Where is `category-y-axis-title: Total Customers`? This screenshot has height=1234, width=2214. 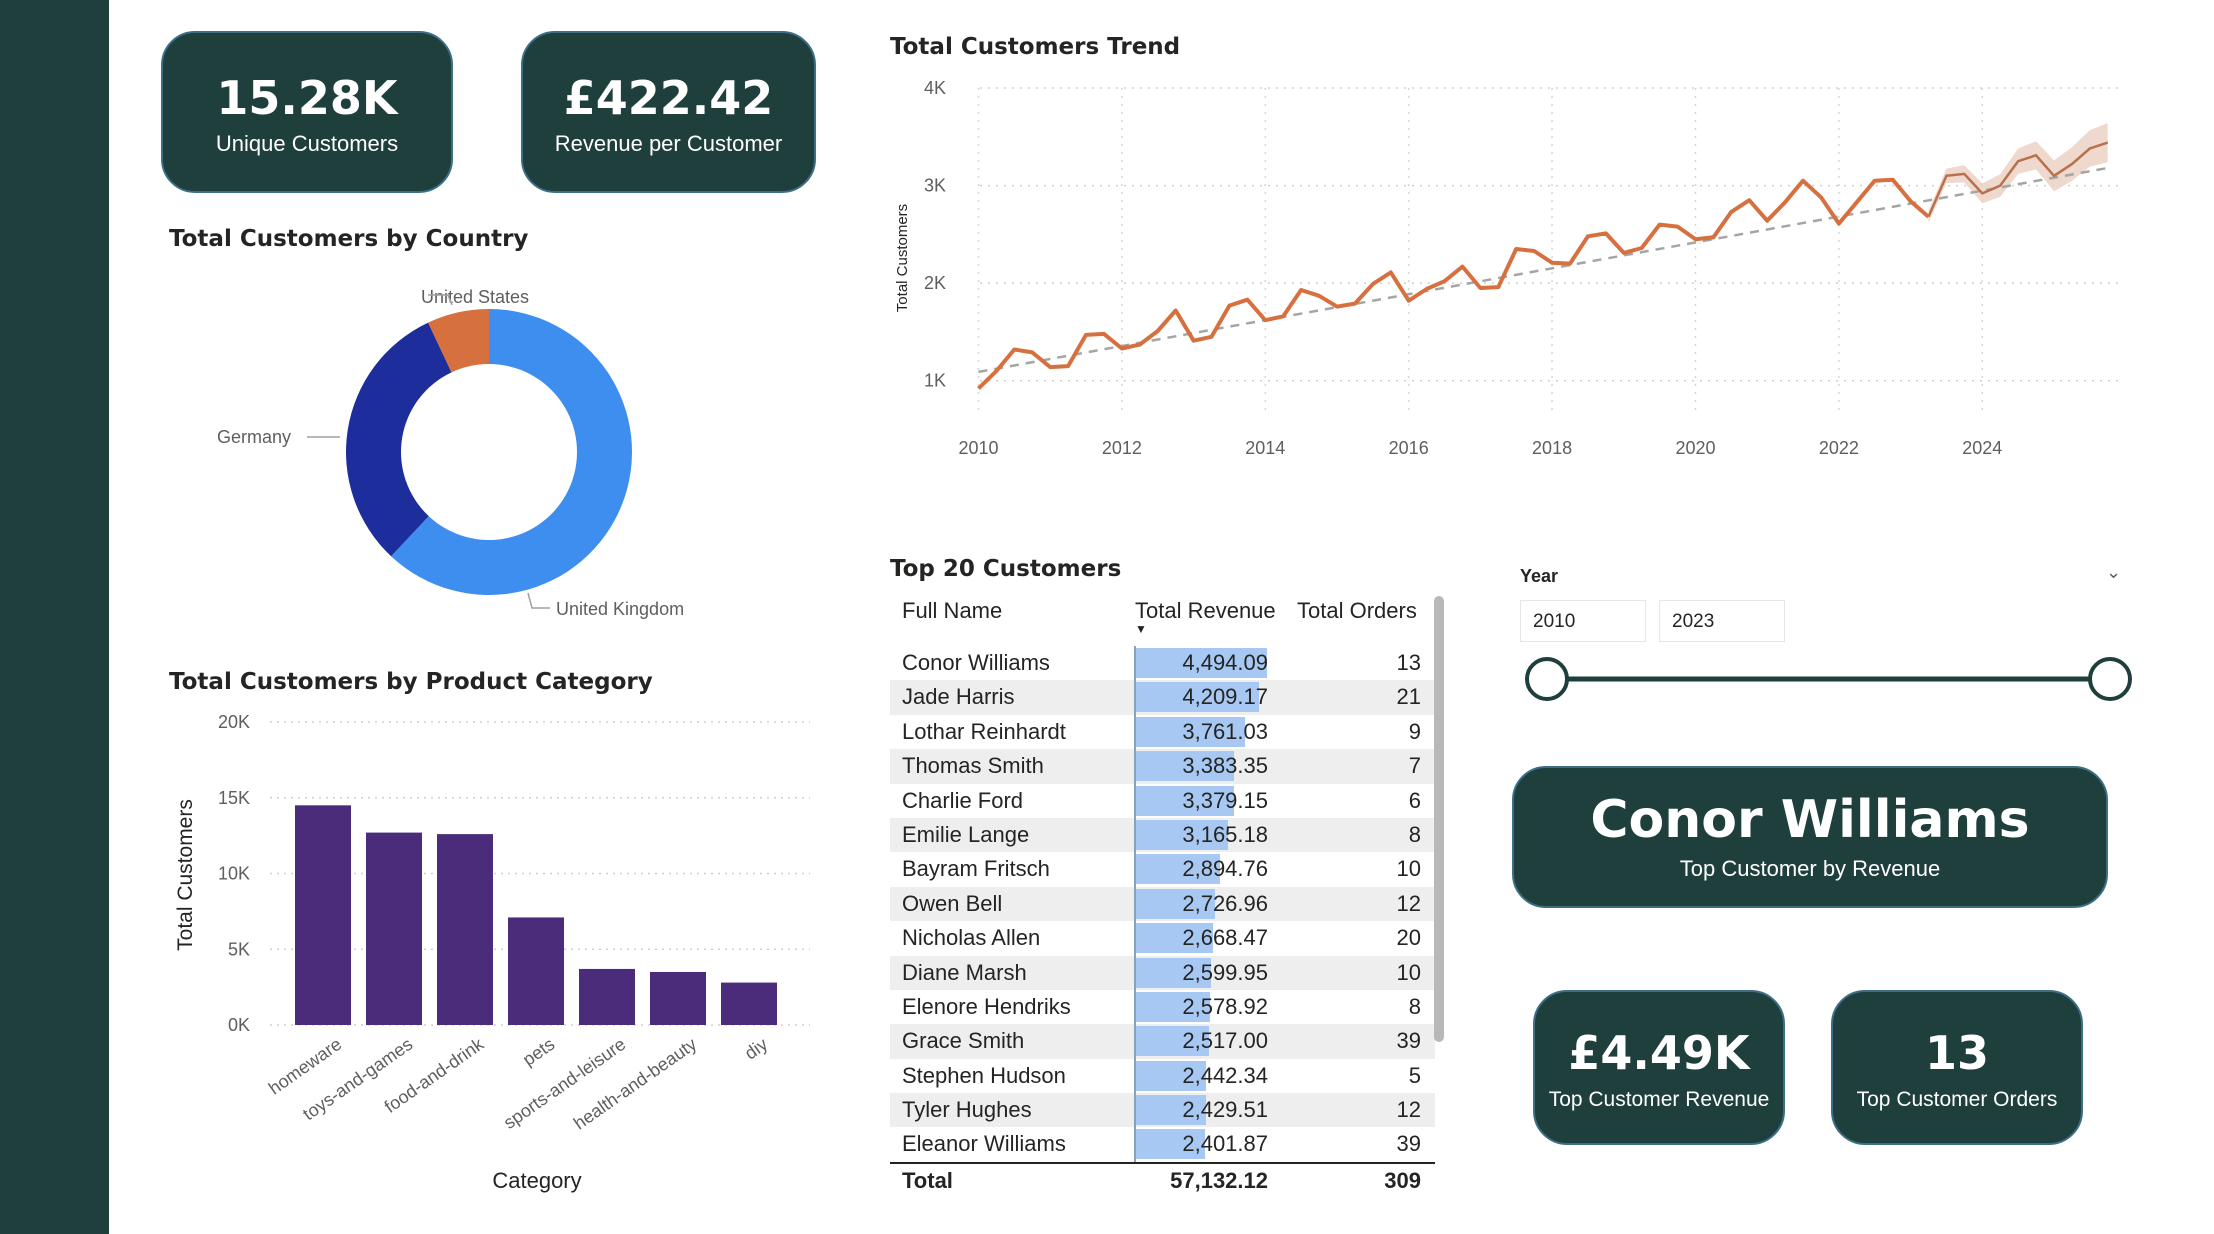 category-y-axis-title: Total Customers is located at coordinates (185, 875).